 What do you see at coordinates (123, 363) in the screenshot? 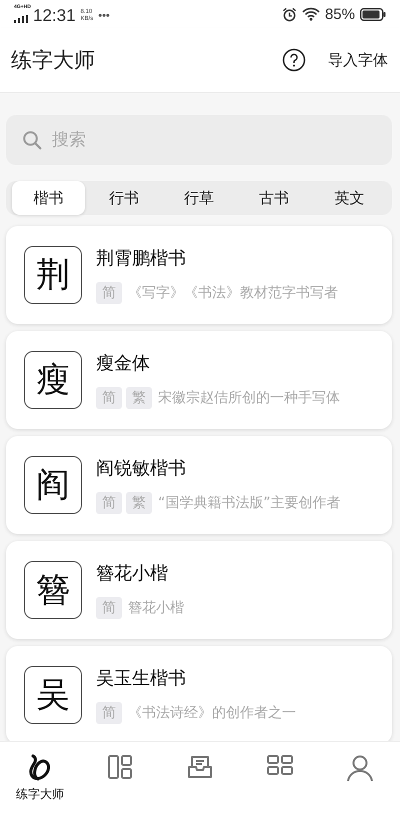
I see `font-name: 瘦金体` at bounding box center [123, 363].